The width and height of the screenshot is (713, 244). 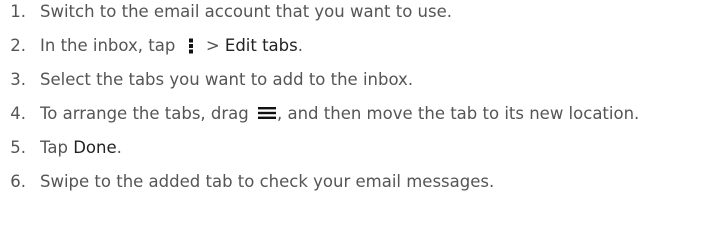 I want to click on step-text: In the inbox, tap > Edit tabs., so click(x=370, y=46).